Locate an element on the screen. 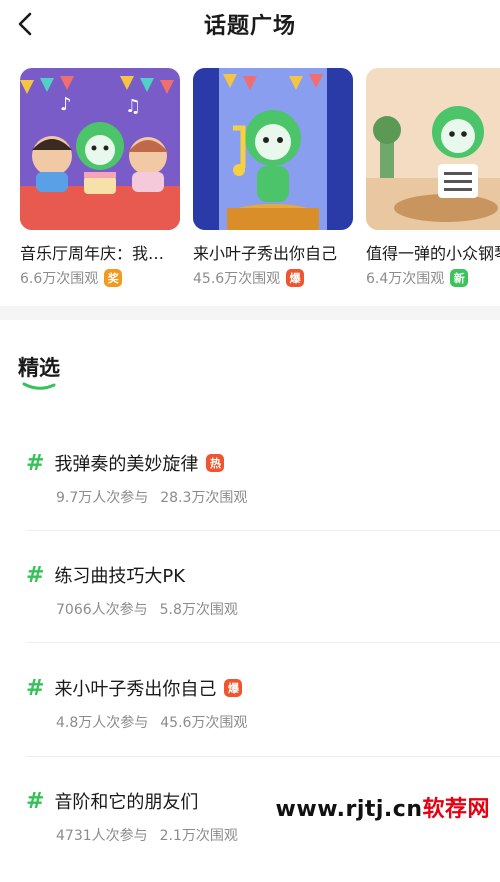 The height and width of the screenshot is (882, 500). featured-card-title: 值得一弹的小众钢琴曲 is located at coordinates (433, 253).